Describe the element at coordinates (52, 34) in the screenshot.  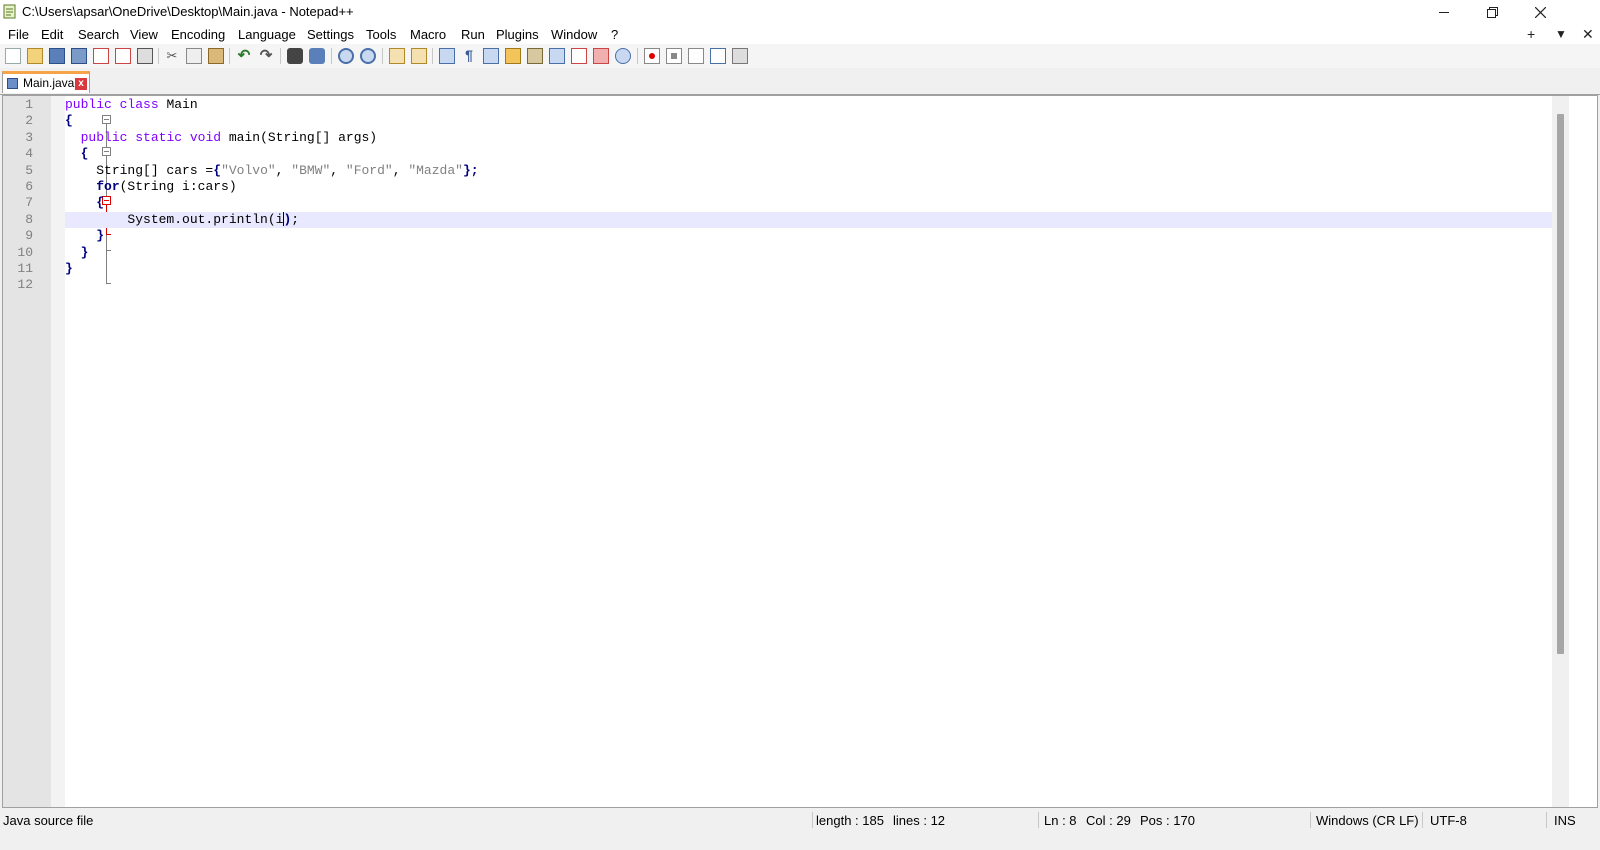
I see `menu-edit: Edit` at that location.